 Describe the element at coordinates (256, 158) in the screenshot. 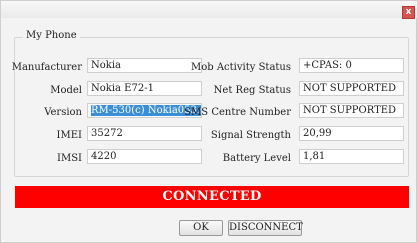

I see `battery-level-label: Battery Level` at that location.